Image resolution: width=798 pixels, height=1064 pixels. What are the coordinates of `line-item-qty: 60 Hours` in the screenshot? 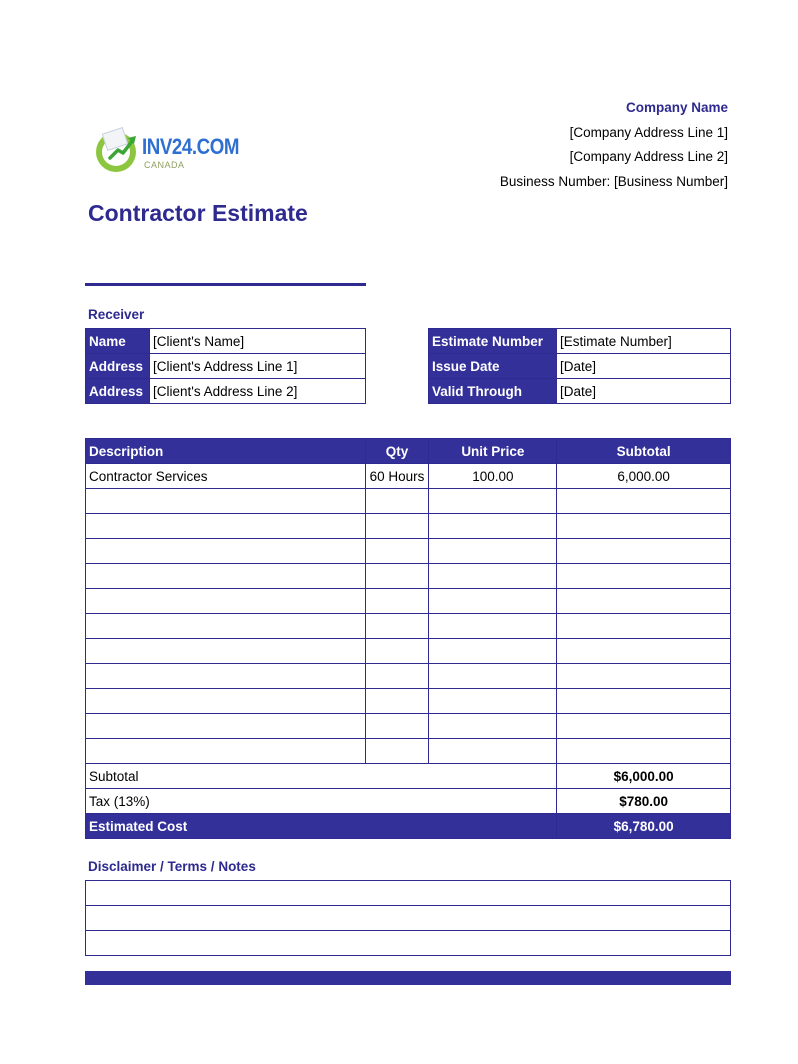 It's located at (397, 476).